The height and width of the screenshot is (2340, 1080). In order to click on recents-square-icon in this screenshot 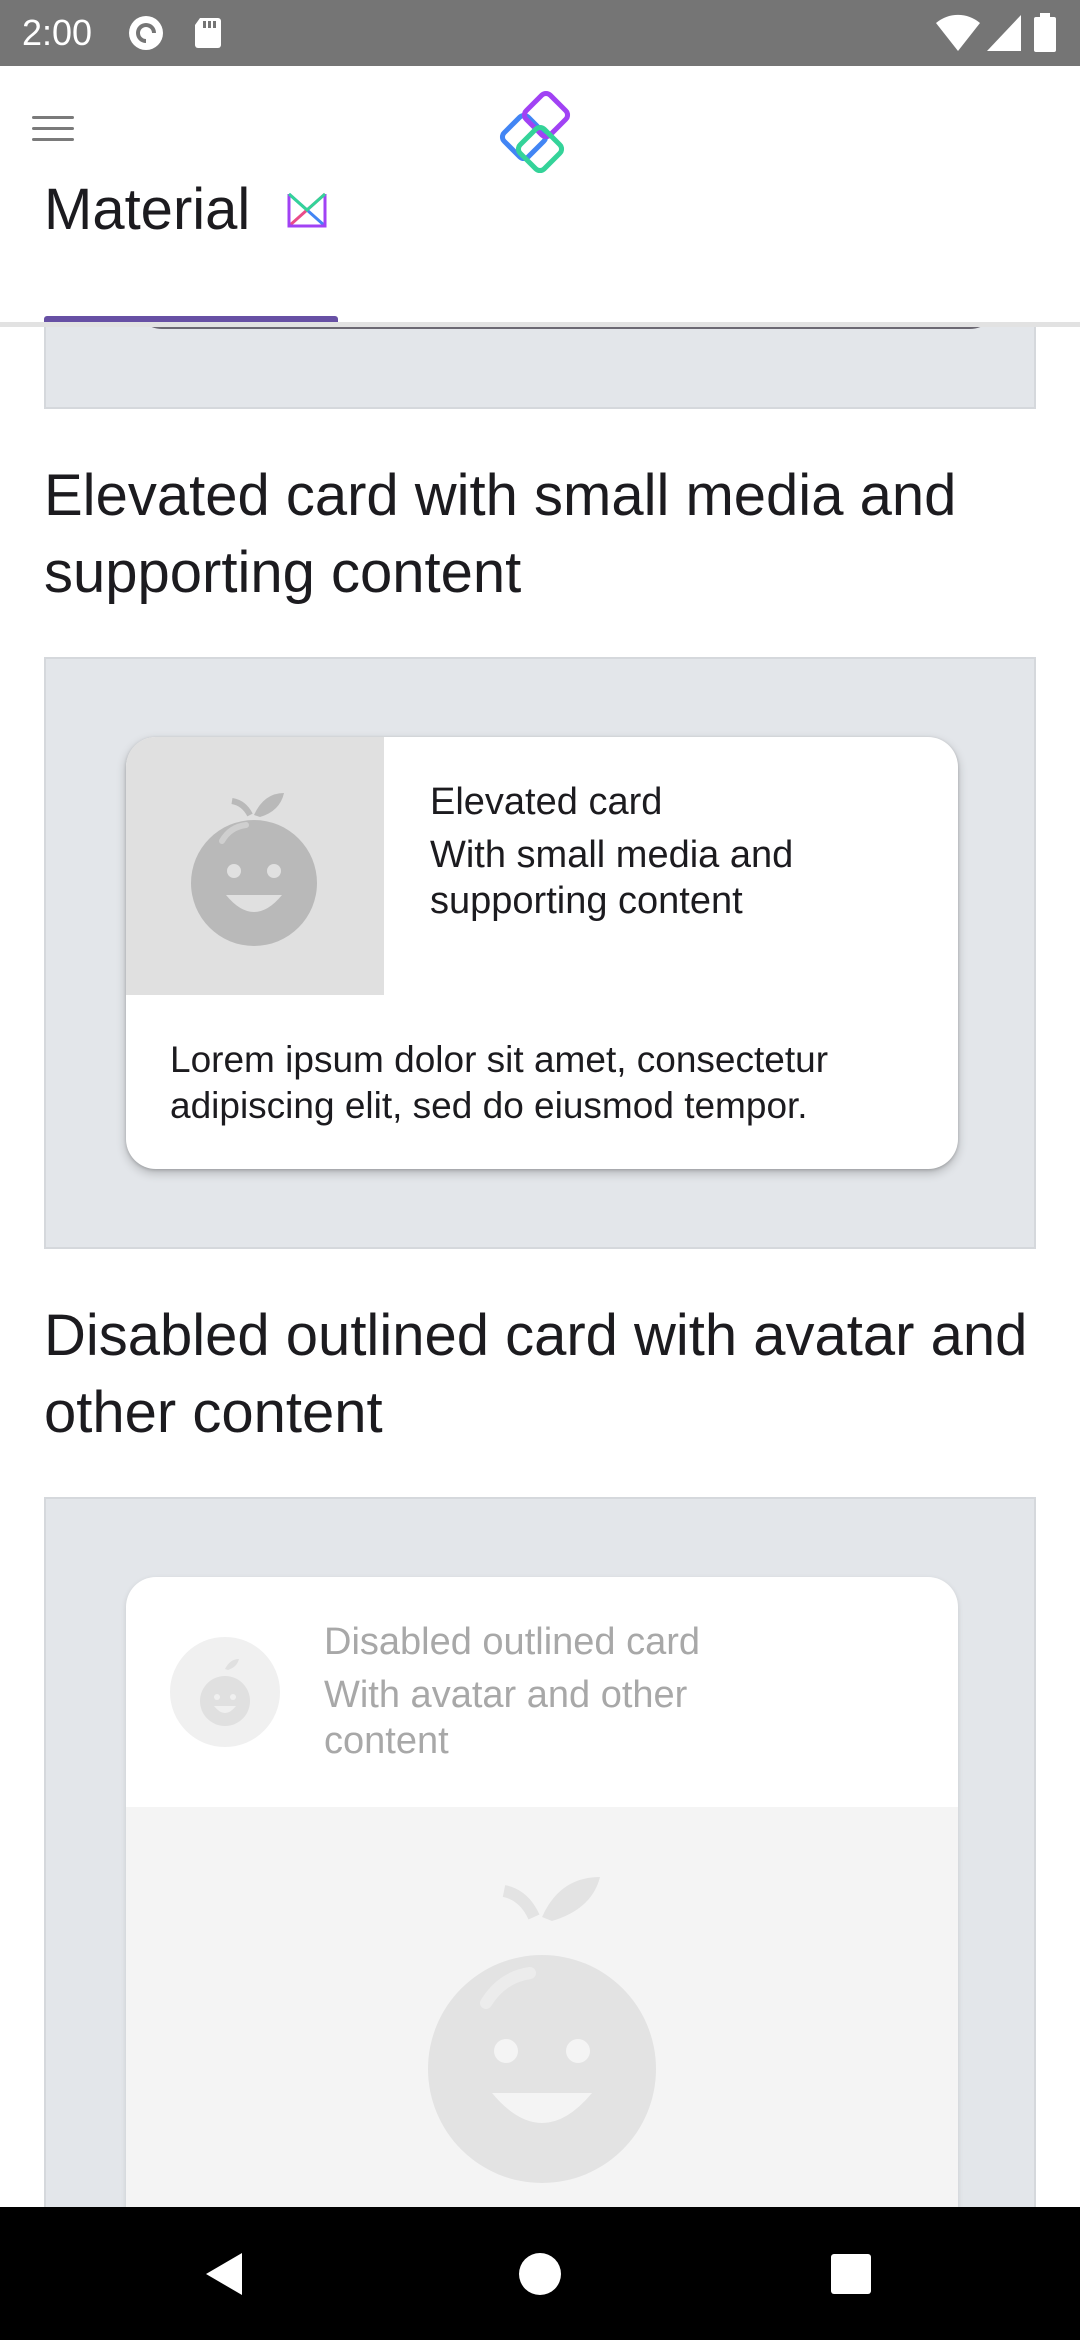, I will do `click(851, 2274)`.